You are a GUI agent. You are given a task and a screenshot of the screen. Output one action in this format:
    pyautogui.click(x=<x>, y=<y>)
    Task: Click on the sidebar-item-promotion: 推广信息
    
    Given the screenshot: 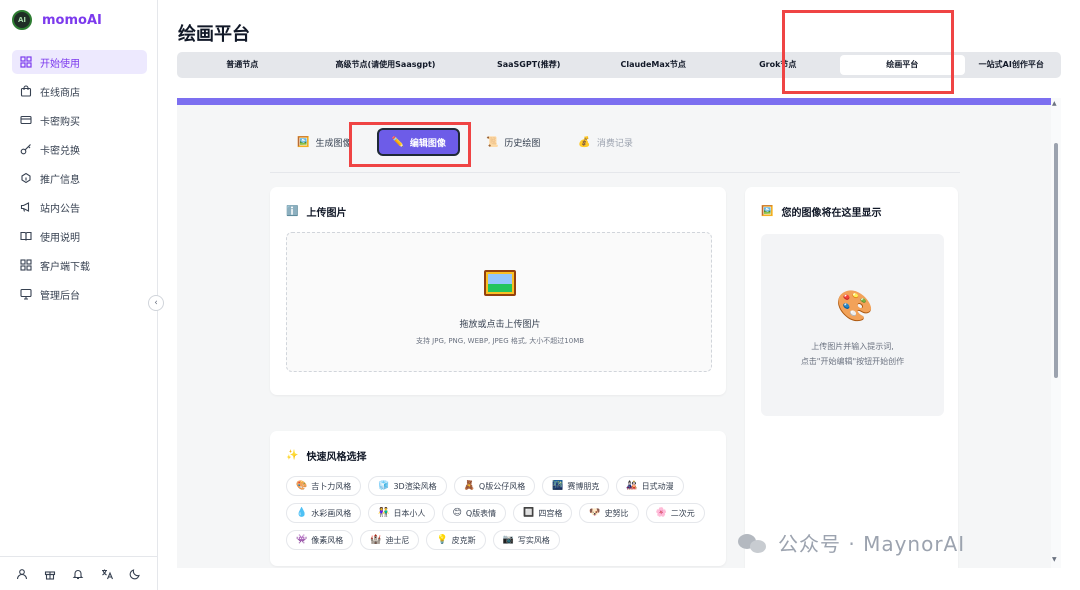 What is the action you would take?
    pyautogui.click(x=79, y=178)
    